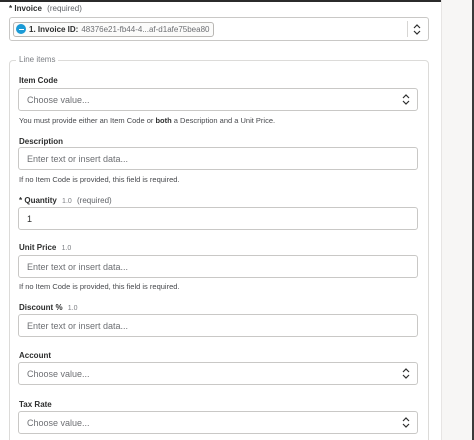 The height and width of the screenshot is (440, 474). Describe the element at coordinates (38, 247) in the screenshot. I see `unit-price-label-text: Unit Price` at that location.